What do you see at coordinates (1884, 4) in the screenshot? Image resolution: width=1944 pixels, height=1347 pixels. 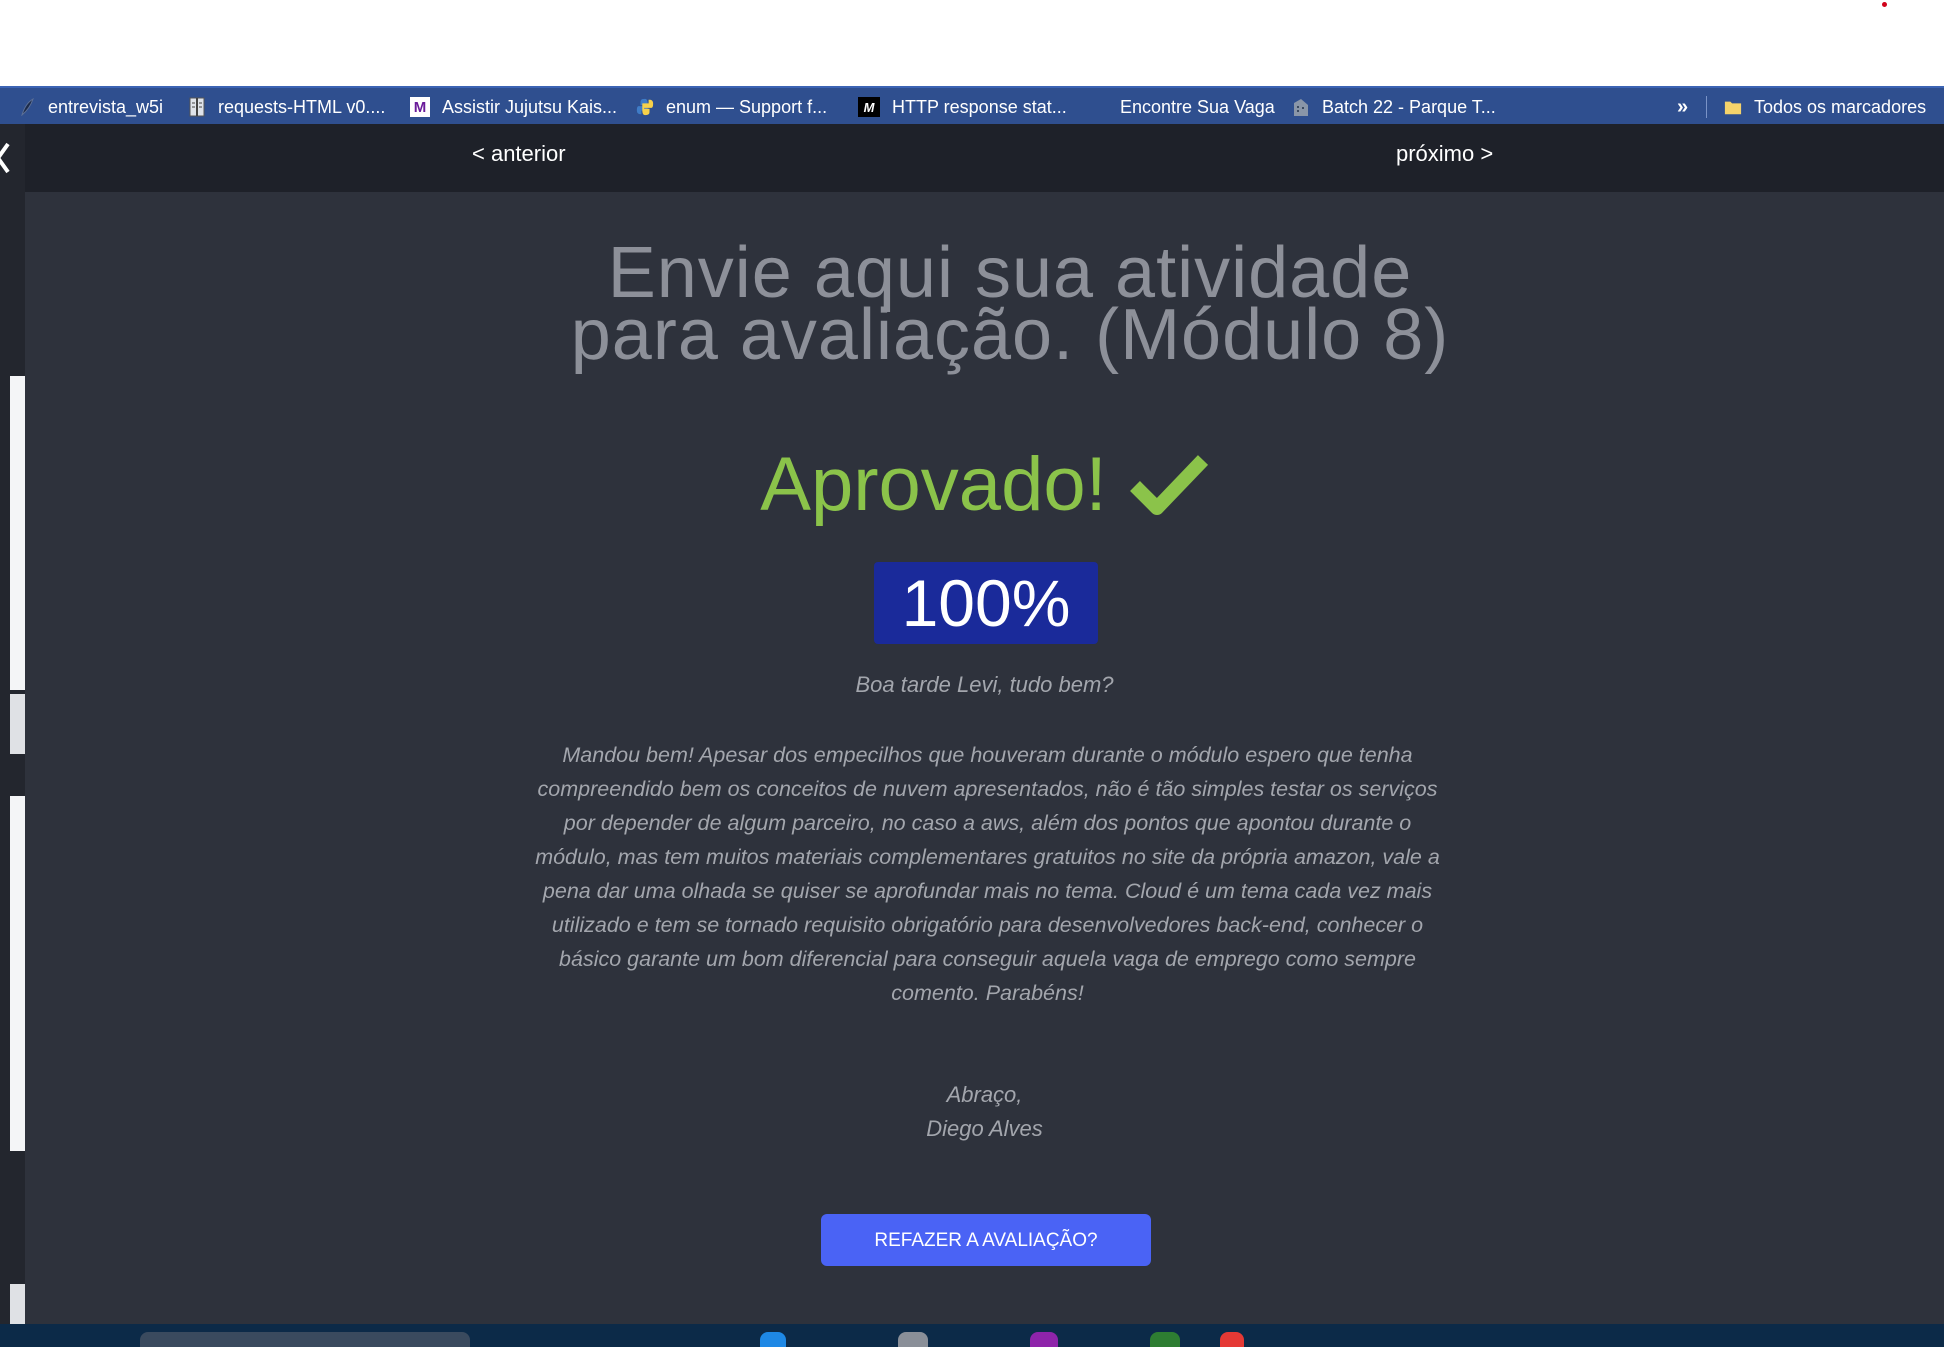 I see `notification-dot` at bounding box center [1884, 4].